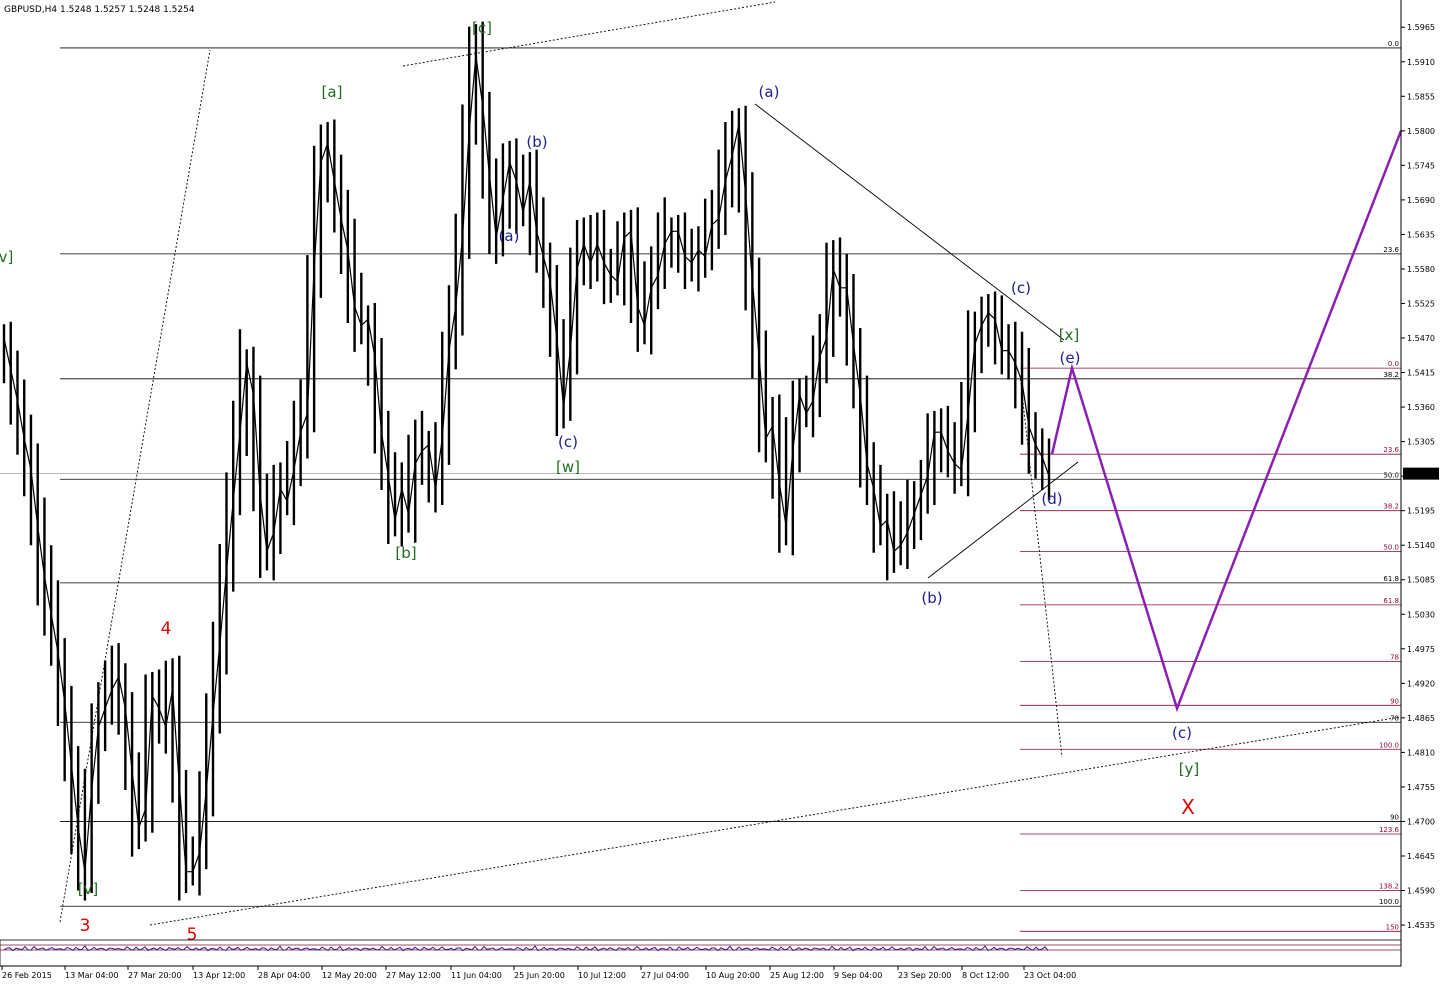  What do you see at coordinates (88, 889) in the screenshot?
I see `wave-label: [v]` at bounding box center [88, 889].